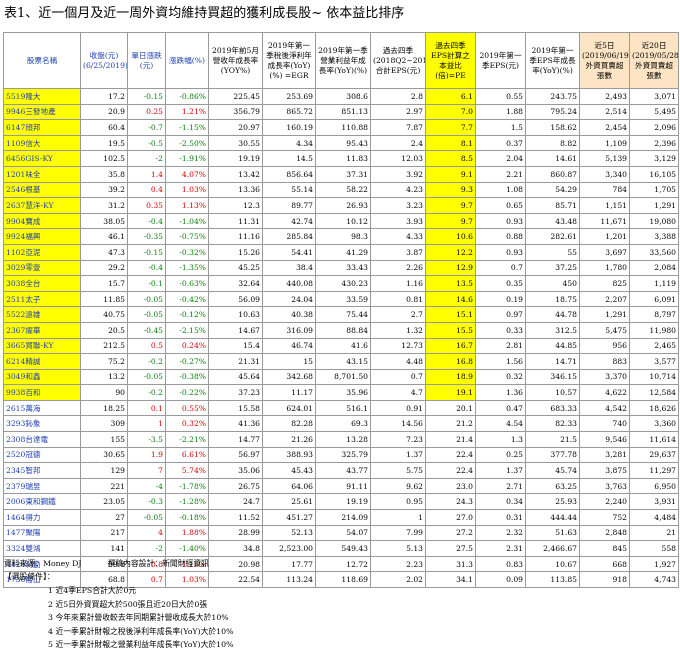  What do you see at coordinates (398, 330) in the screenshot?
I see `eps-4q-cell: 1.32` at bounding box center [398, 330].